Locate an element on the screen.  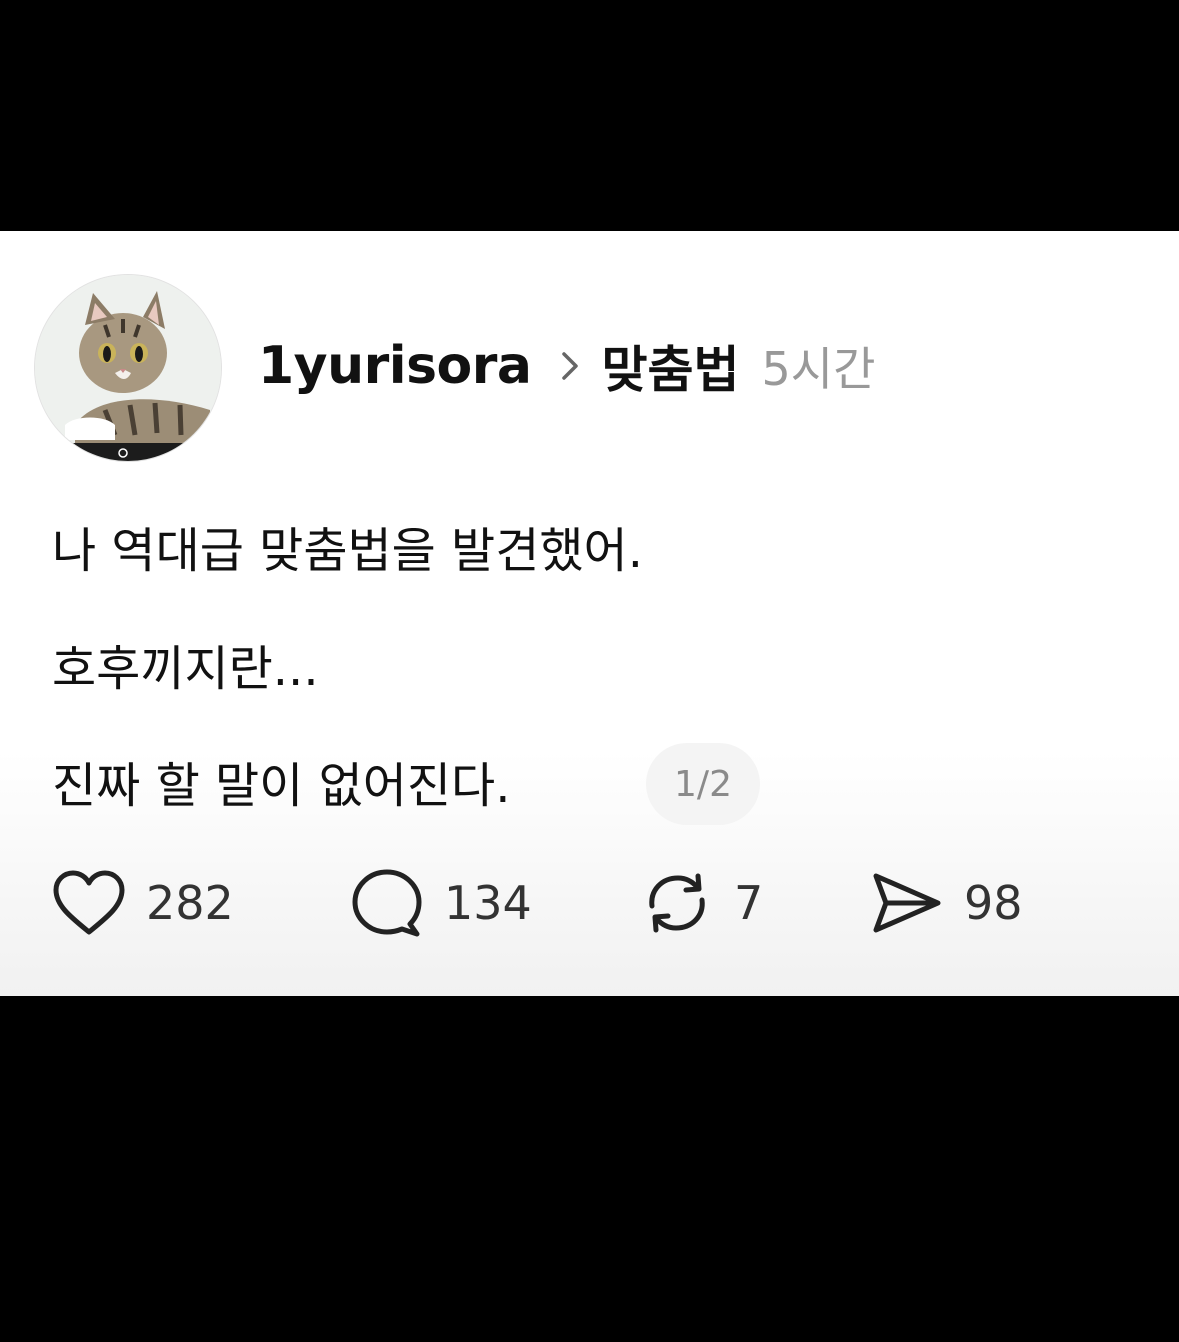
comment-button: 134 is located at coordinates (441, 903).